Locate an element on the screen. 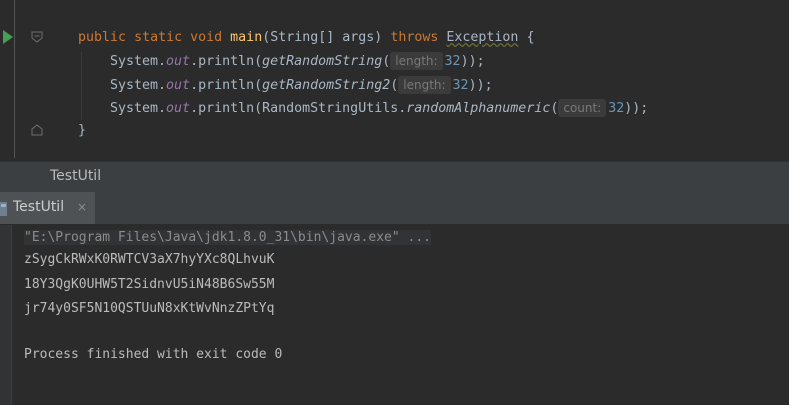 The width and height of the screenshot is (789, 405). tab-label: TestUtil is located at coordinates (39, 207).